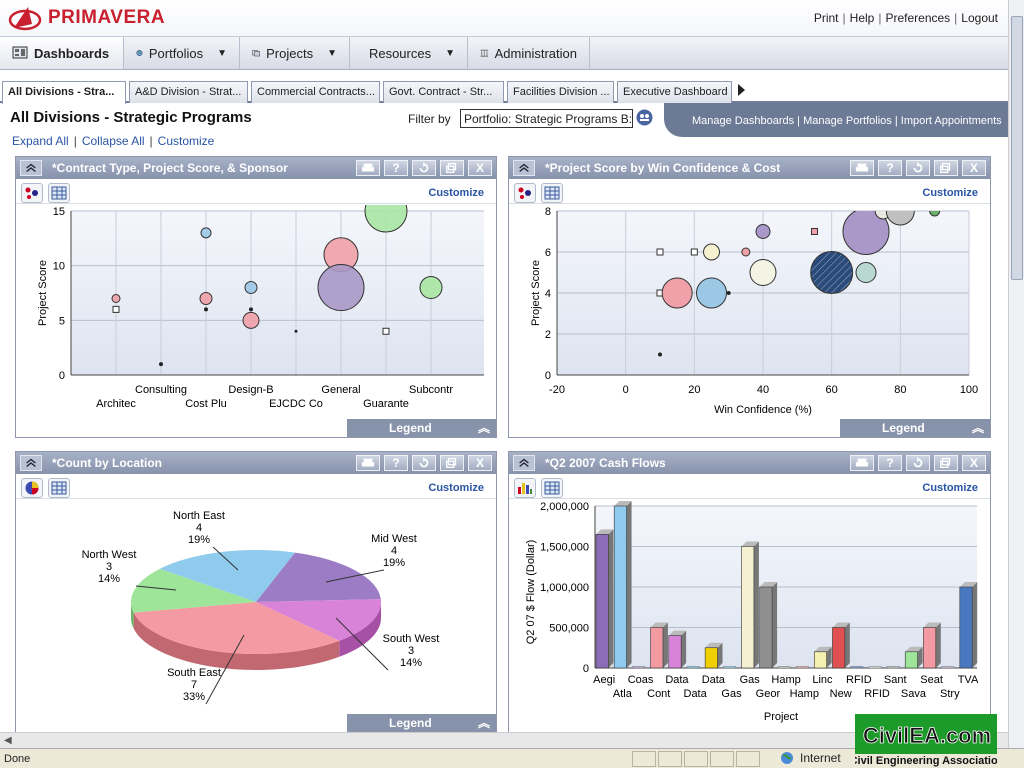 This screenshot has height=768, width=1024. I want to click on collapse-all-link: Collapse All, so click(113, 141).